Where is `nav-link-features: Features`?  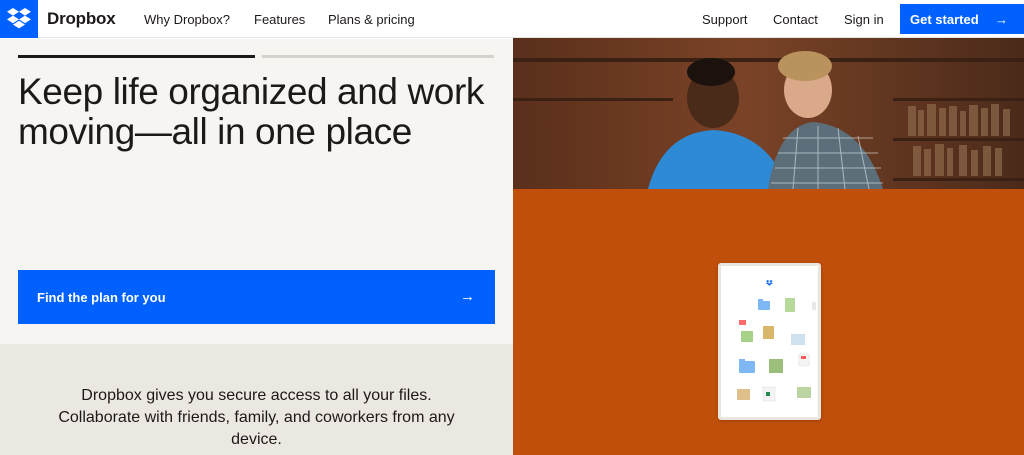
nav-link-features: Features is located at coordinates (279, 19).